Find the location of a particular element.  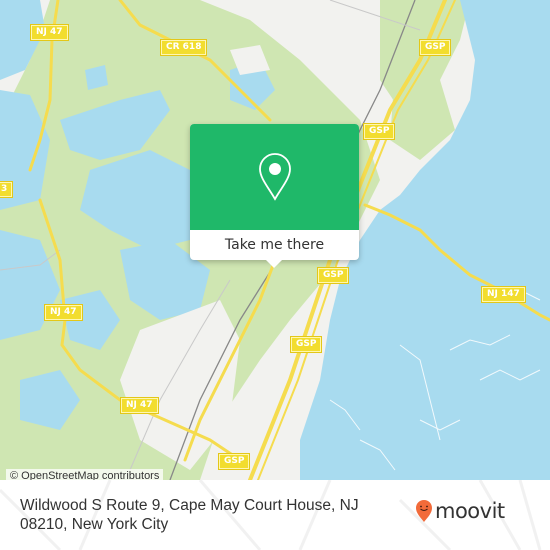

moovit-smiley-pin-icon is located at coordinates (424, 511).